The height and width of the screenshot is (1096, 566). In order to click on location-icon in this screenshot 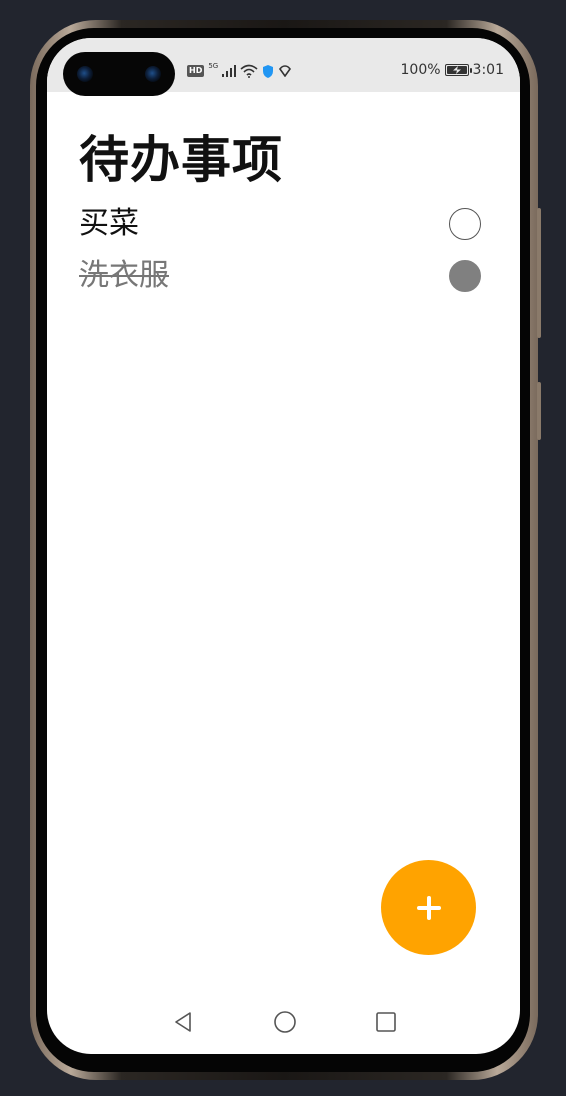, I will do `click(285, 71)`.